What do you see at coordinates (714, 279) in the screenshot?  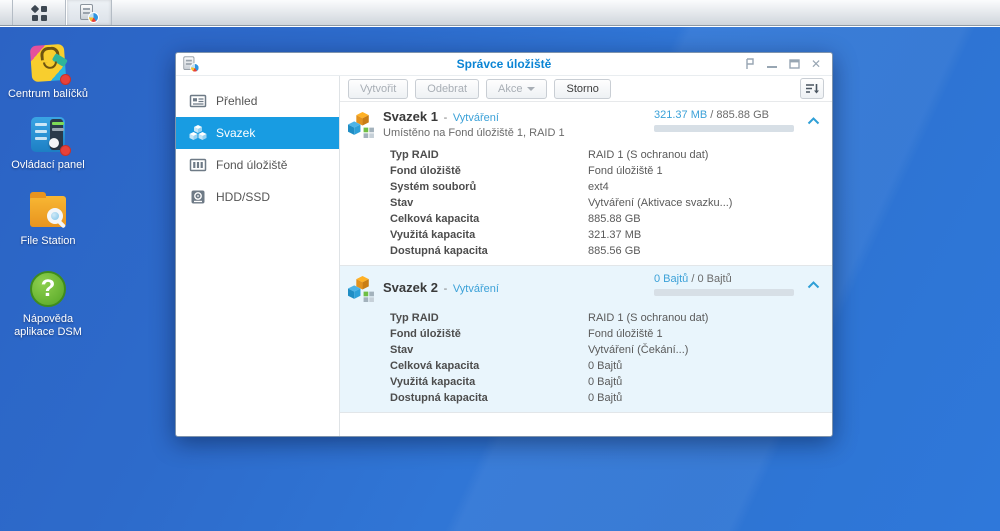 I see `total-capacity: 0 Bajtů` at bounding box center [714, 279].